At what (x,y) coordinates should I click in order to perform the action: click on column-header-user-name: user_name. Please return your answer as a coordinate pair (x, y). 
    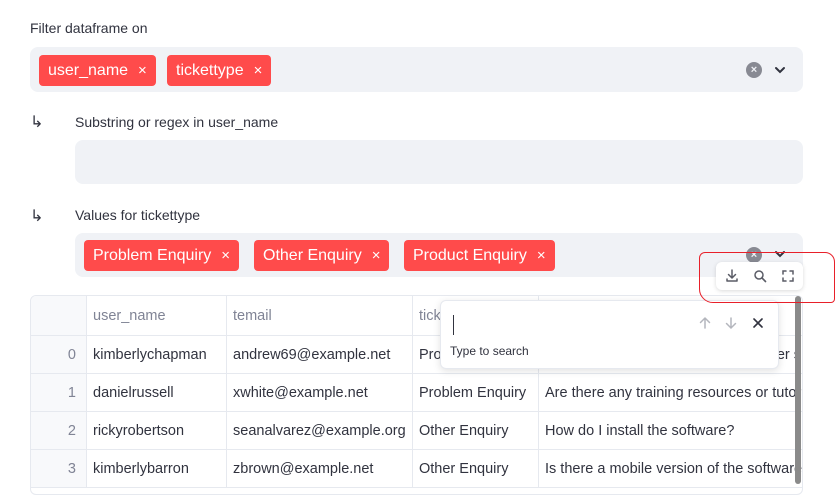
    Looking at the image, I should click on (157, 316).